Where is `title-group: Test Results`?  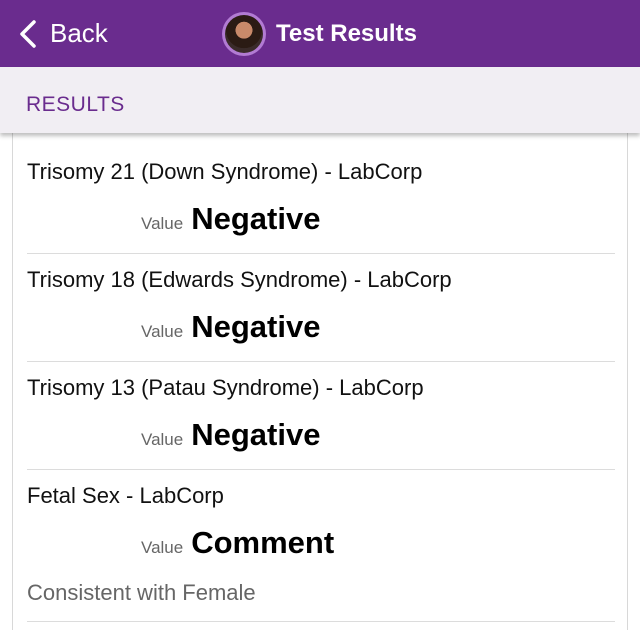
title-group: Test Results is located at coordinates (319, 33).